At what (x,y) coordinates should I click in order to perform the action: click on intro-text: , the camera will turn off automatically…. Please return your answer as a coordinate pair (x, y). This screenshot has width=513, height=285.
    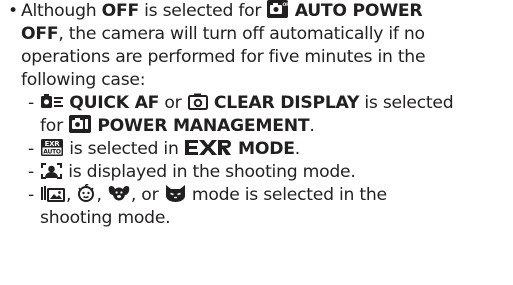
    Looking at the image, I should click on (241, 34).